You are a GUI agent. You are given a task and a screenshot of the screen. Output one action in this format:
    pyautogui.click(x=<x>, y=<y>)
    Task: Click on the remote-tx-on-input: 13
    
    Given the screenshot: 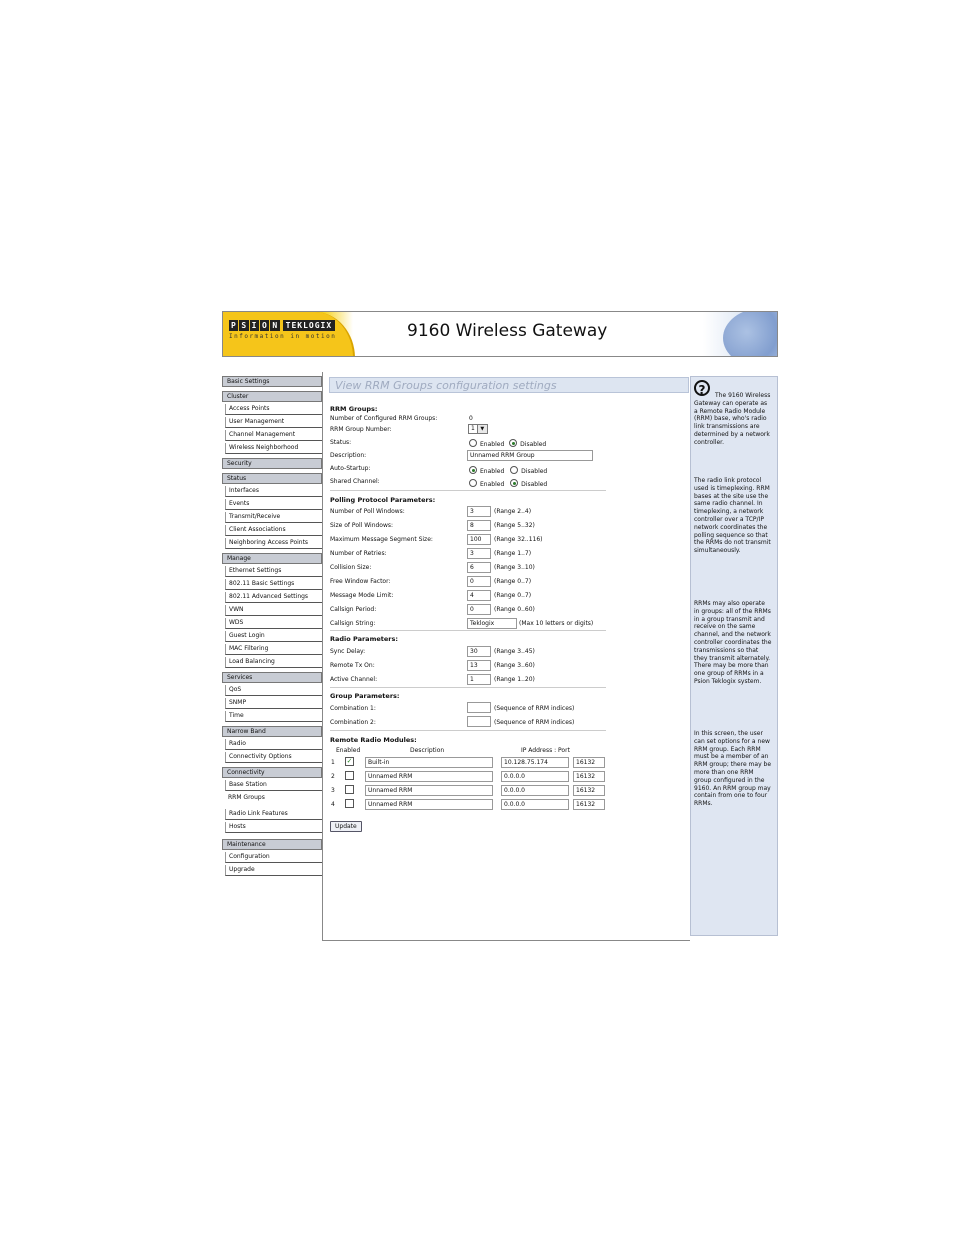 What is the action you would take?
    pyautogui.click(x=479, y=665)
    